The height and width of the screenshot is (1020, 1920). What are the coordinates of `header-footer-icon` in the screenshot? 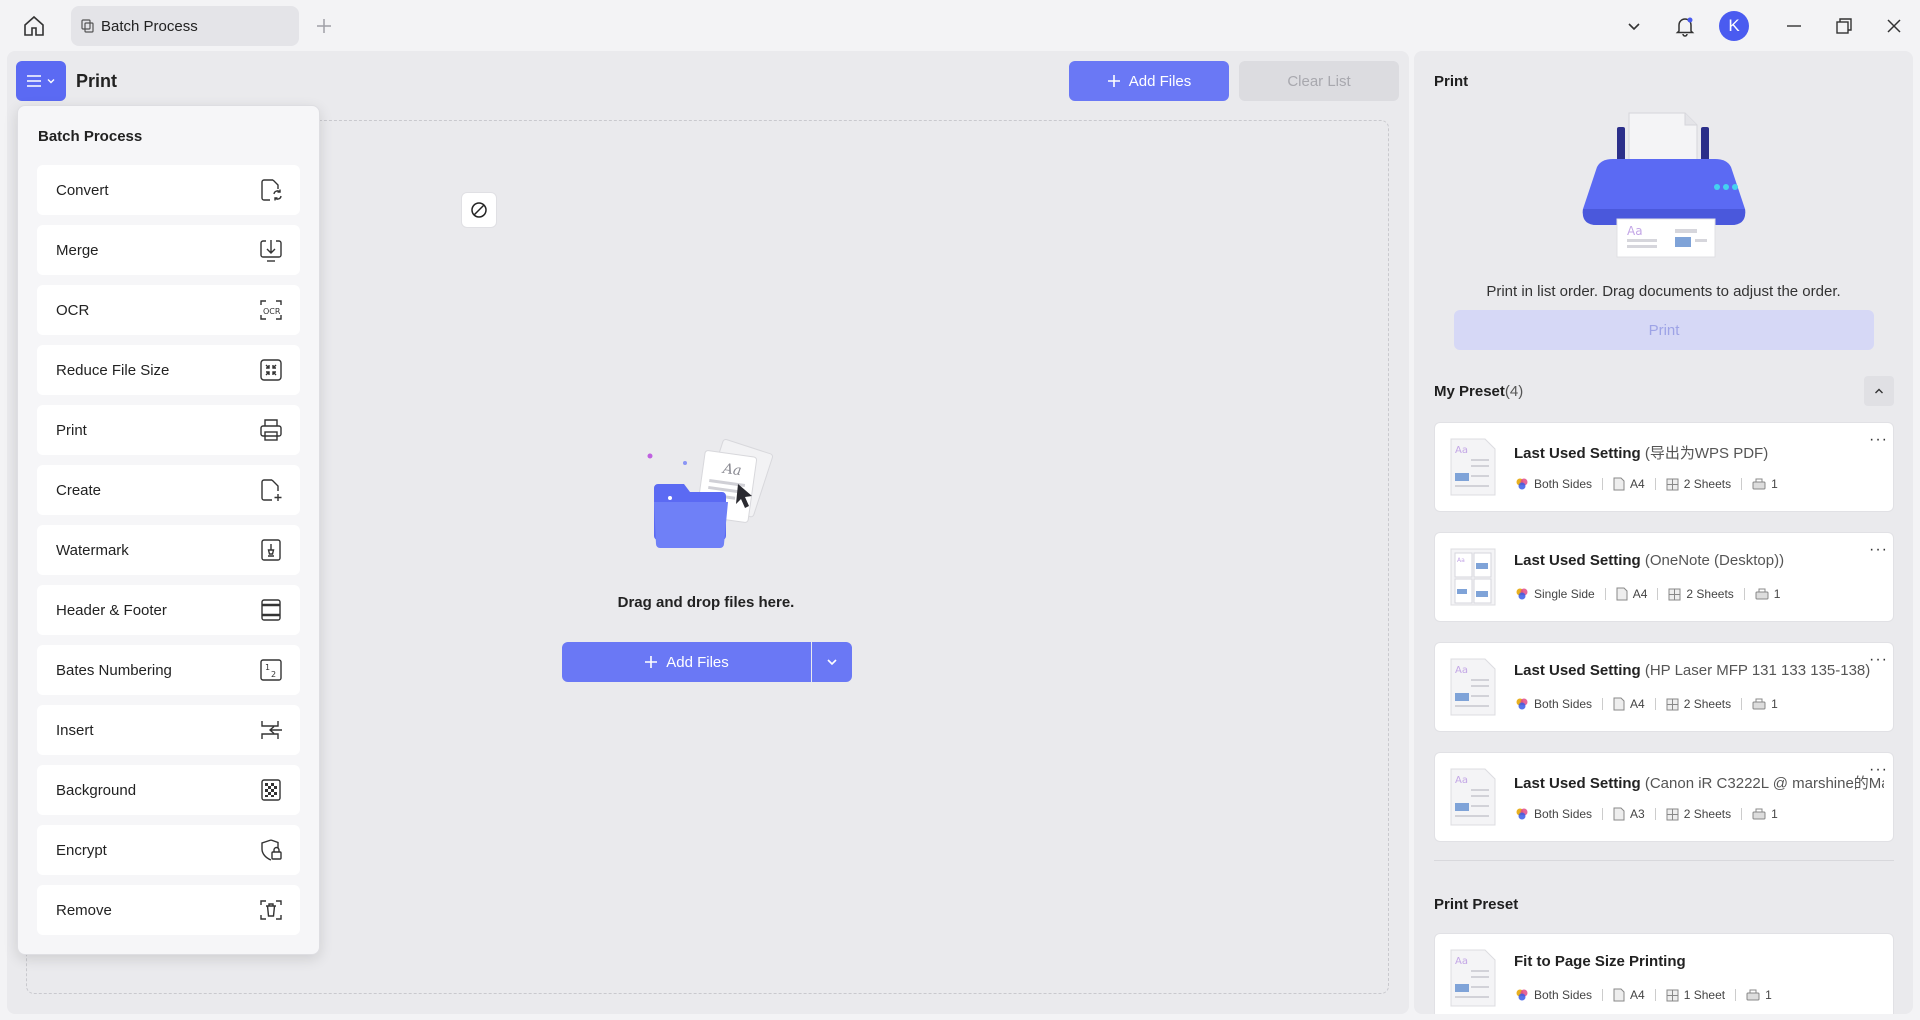 It's located at (271, 610).